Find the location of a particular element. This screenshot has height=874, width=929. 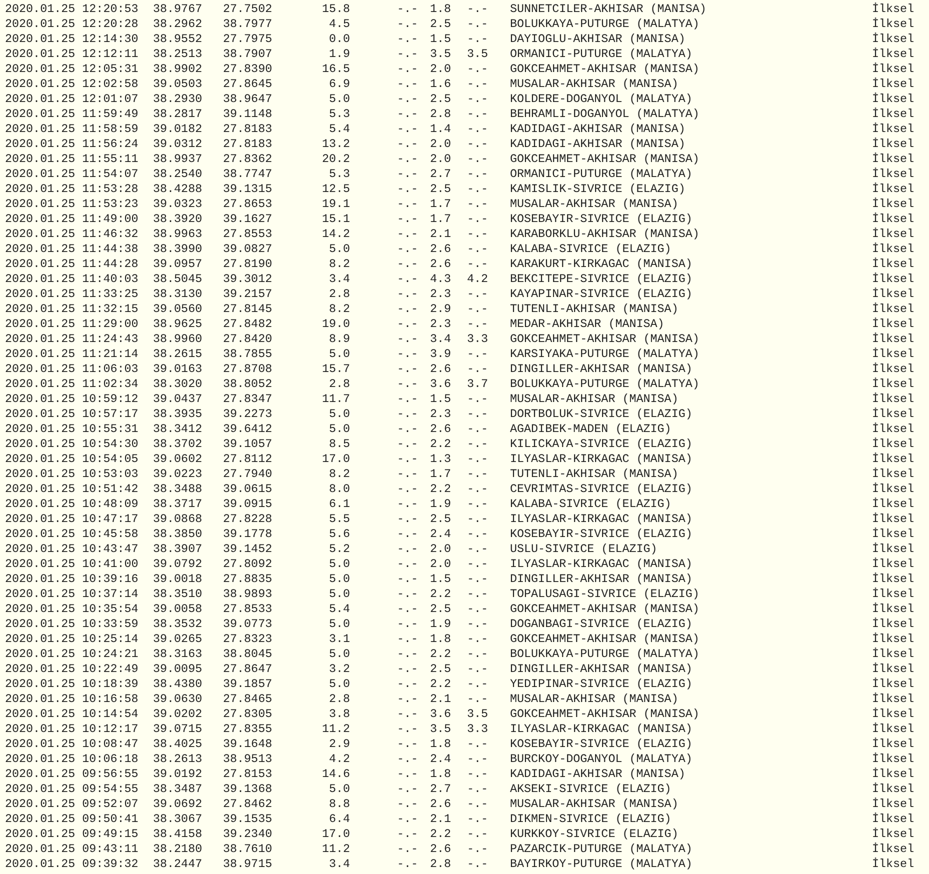

date-time: 2020.01.25 10:39:16 is located at coordinates (72, 579).